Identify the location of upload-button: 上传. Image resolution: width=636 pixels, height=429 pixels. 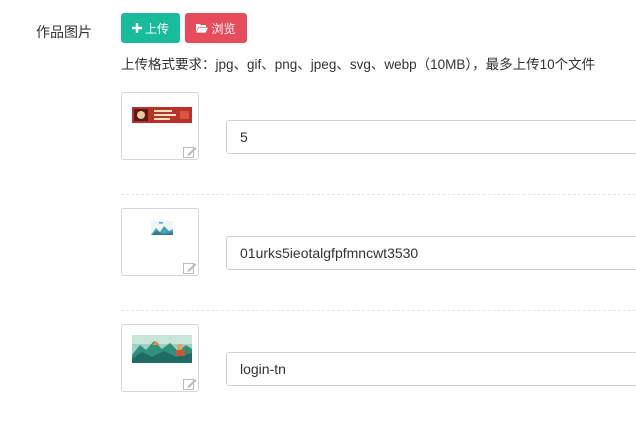
(150, 28).